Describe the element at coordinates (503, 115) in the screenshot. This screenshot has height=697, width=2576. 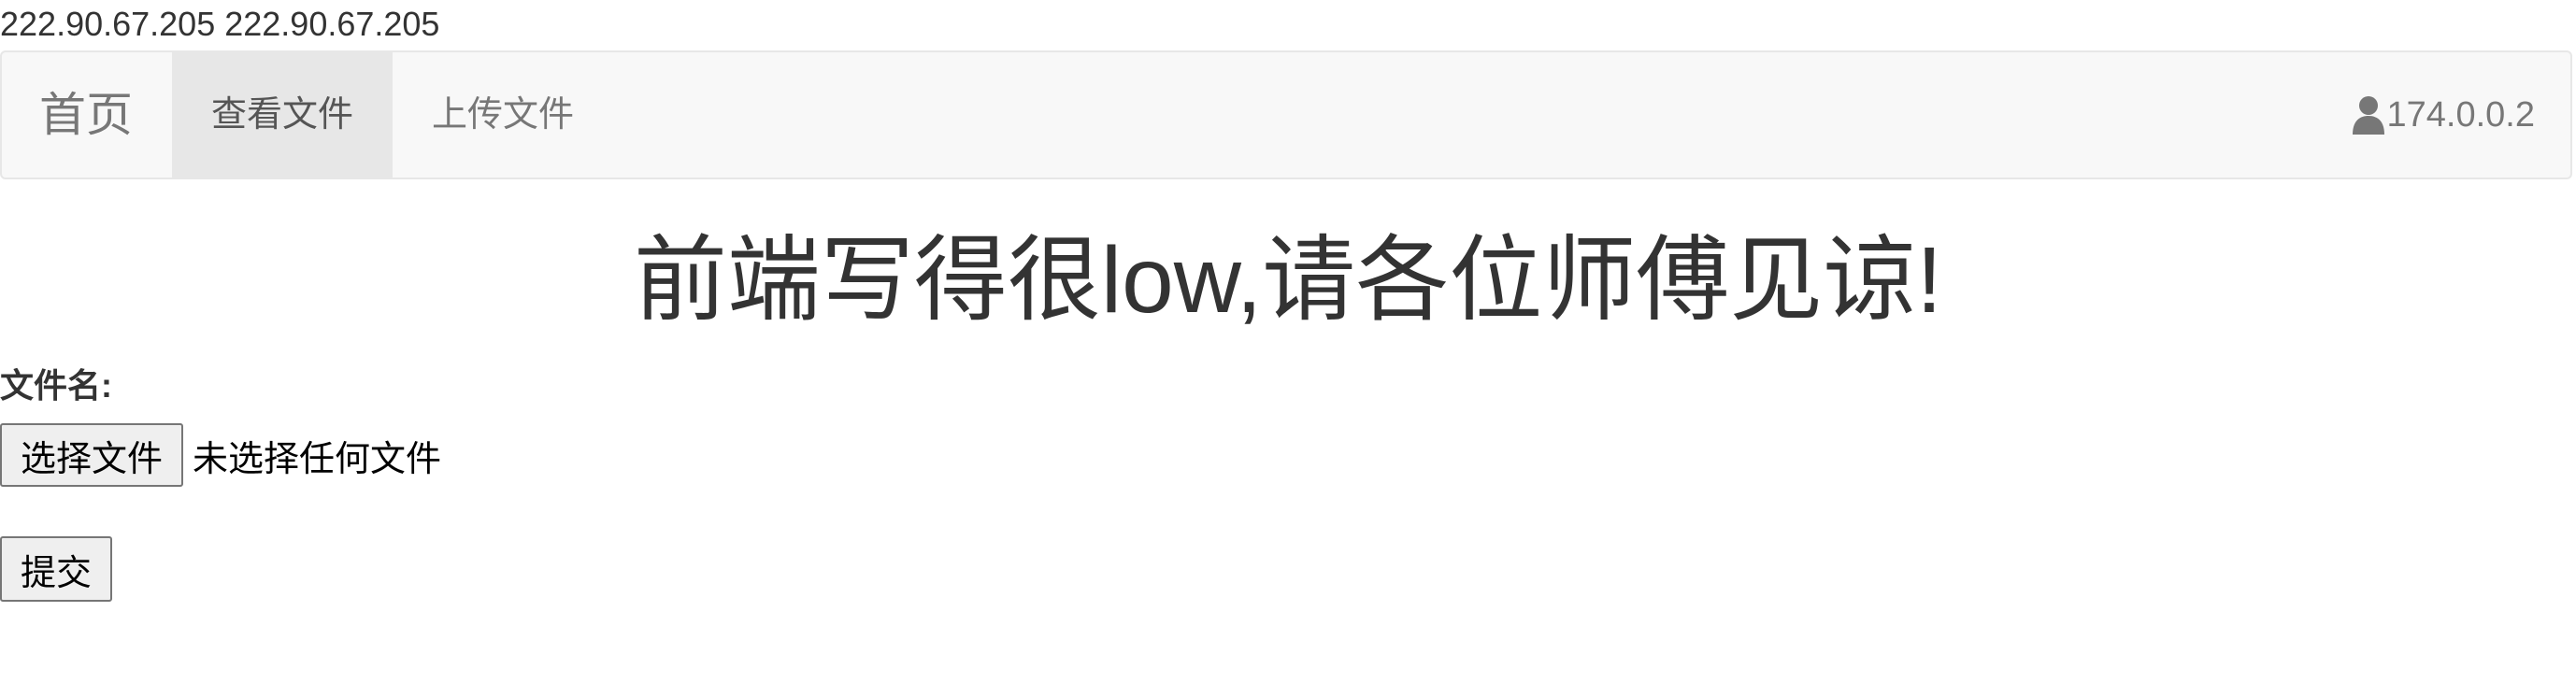
I see `nav-upload-file: 上传文件` at that location.